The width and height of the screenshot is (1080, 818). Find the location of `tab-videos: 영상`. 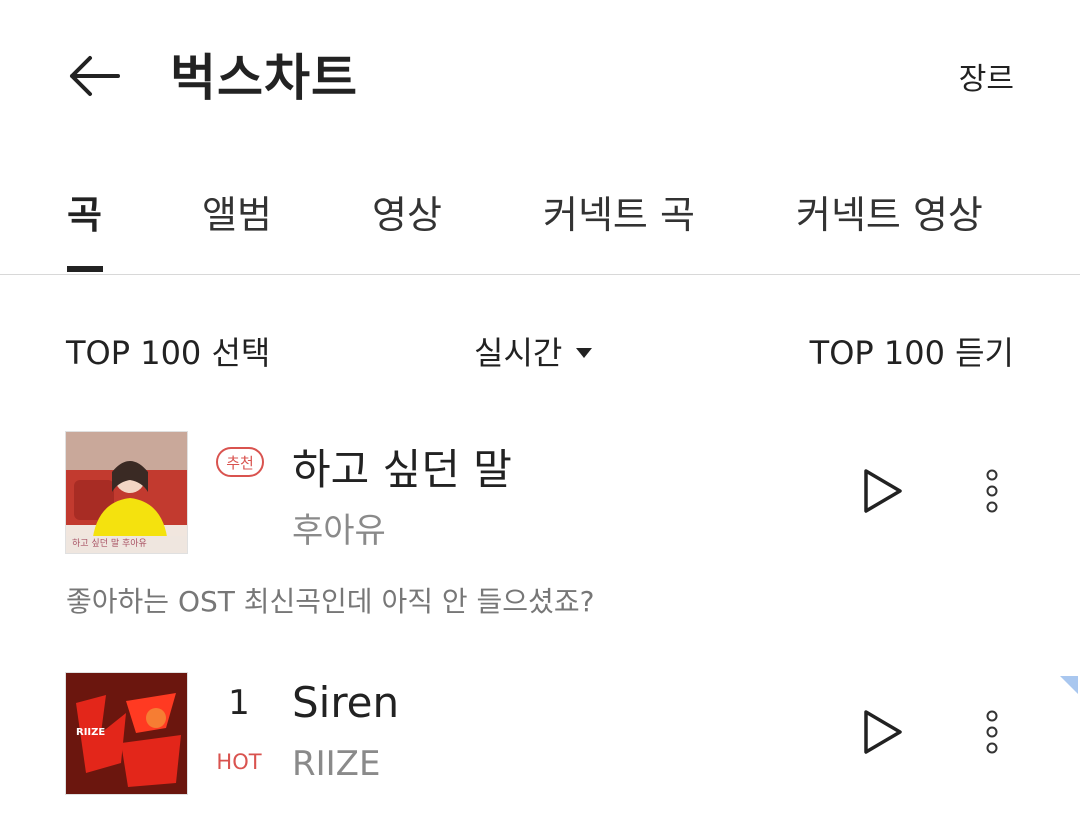

tab-videos: 영상 is located at coordinates (407, 211).